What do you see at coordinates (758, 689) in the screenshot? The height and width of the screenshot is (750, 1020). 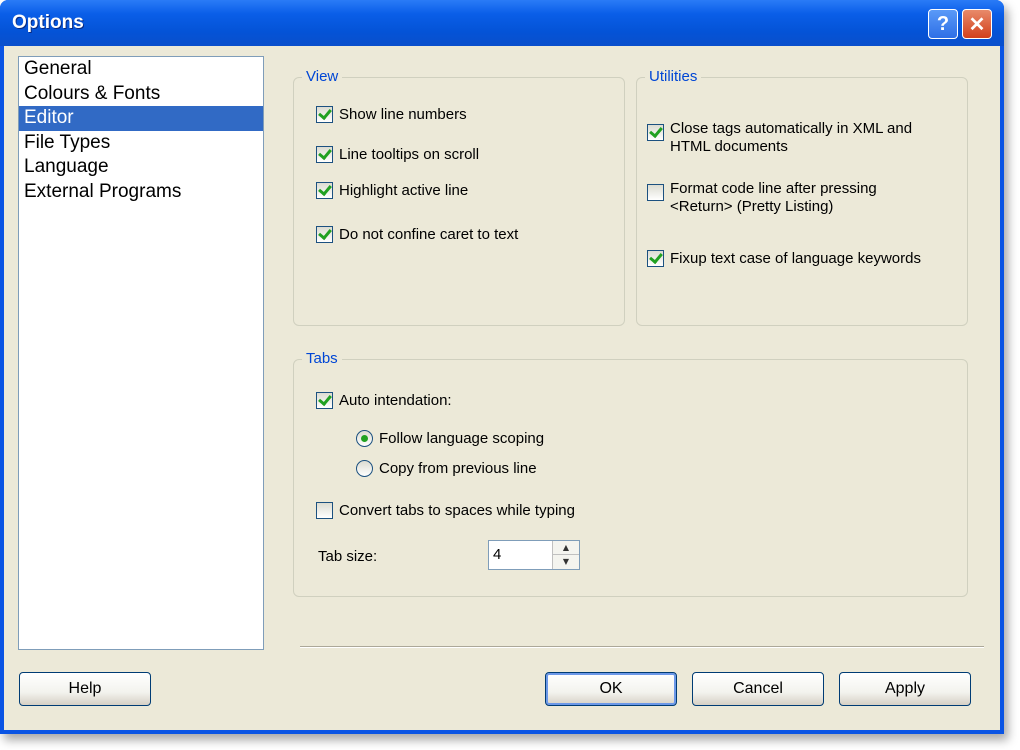 I see `cancel-button: Cancel` at bounding box center [758, 689].